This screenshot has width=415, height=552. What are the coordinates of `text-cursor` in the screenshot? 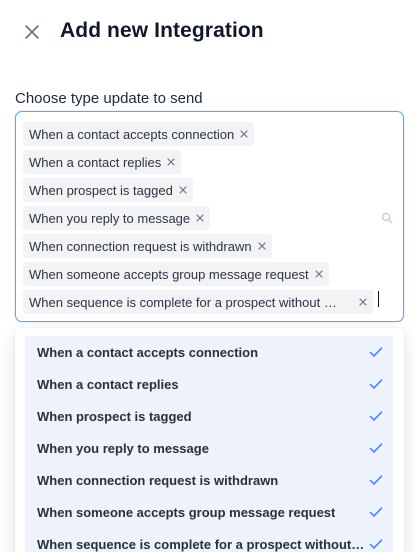 It's located at (378, 299).